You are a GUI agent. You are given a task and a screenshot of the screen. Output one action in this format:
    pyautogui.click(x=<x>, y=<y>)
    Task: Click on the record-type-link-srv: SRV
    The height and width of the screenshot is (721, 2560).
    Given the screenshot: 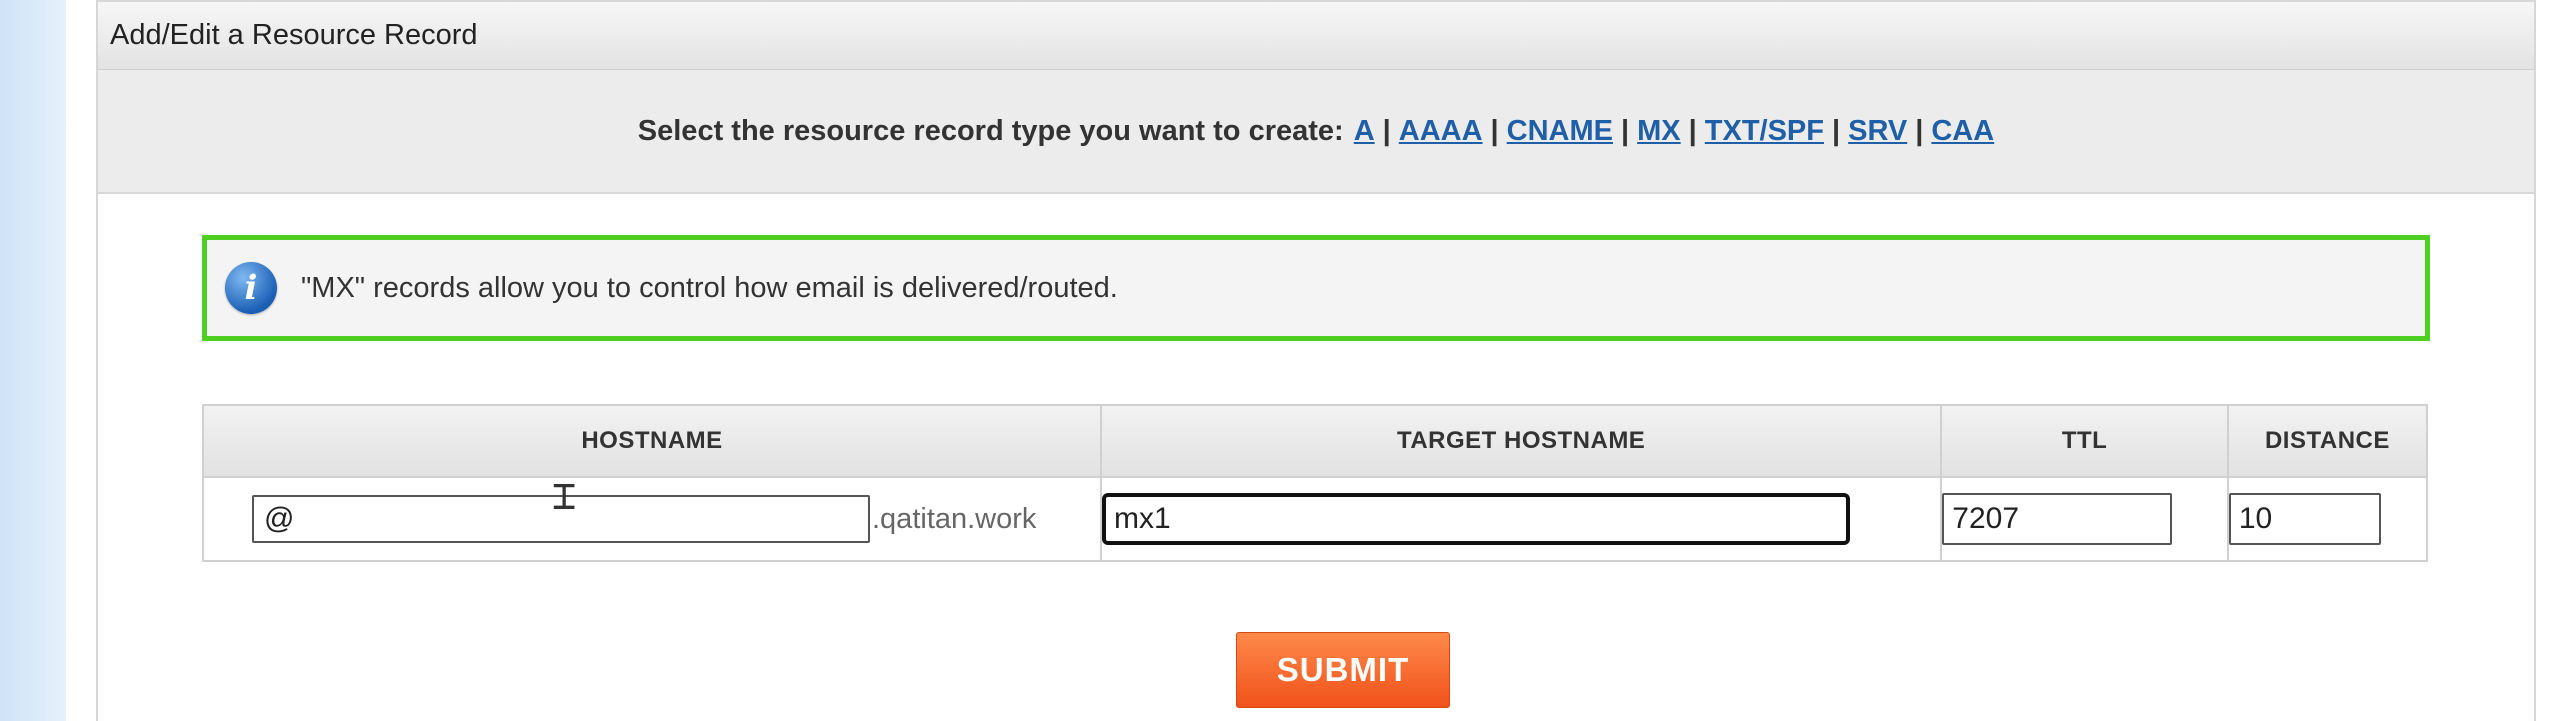 What is the action you would take?
    pyautogui.click(x=1877, y=131)
    